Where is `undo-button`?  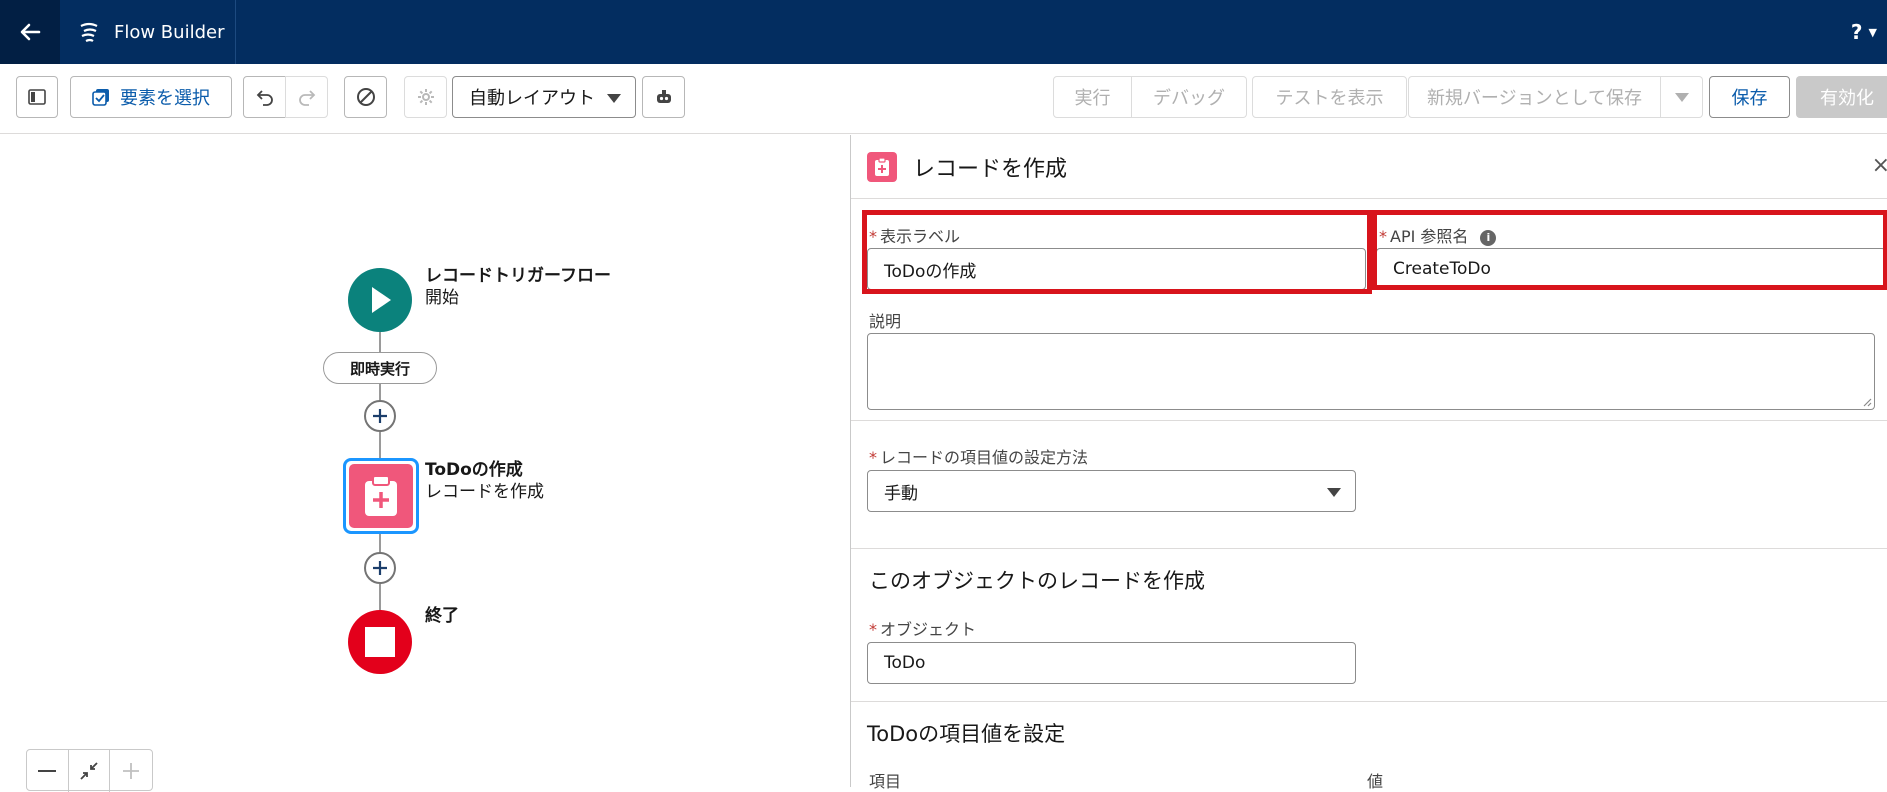
undo-button is located at coordinates (264, 97).